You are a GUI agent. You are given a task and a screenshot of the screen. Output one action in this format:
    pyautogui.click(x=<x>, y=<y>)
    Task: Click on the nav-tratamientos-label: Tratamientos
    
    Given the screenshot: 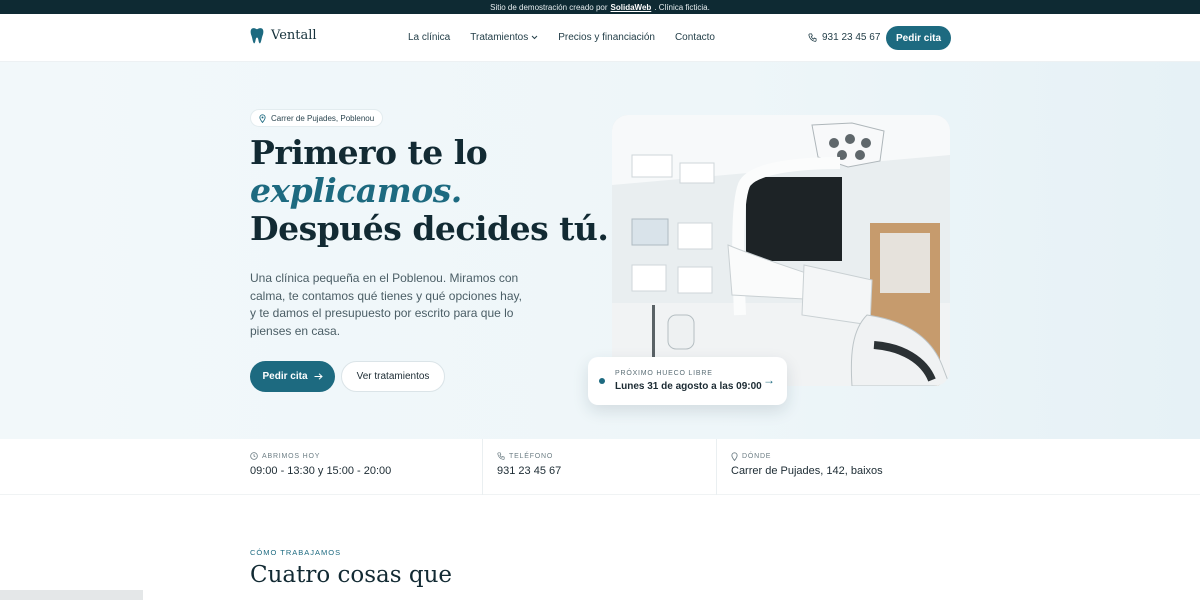 What is the action you would take?
    pyautogui.click(x=499, y=37)
    